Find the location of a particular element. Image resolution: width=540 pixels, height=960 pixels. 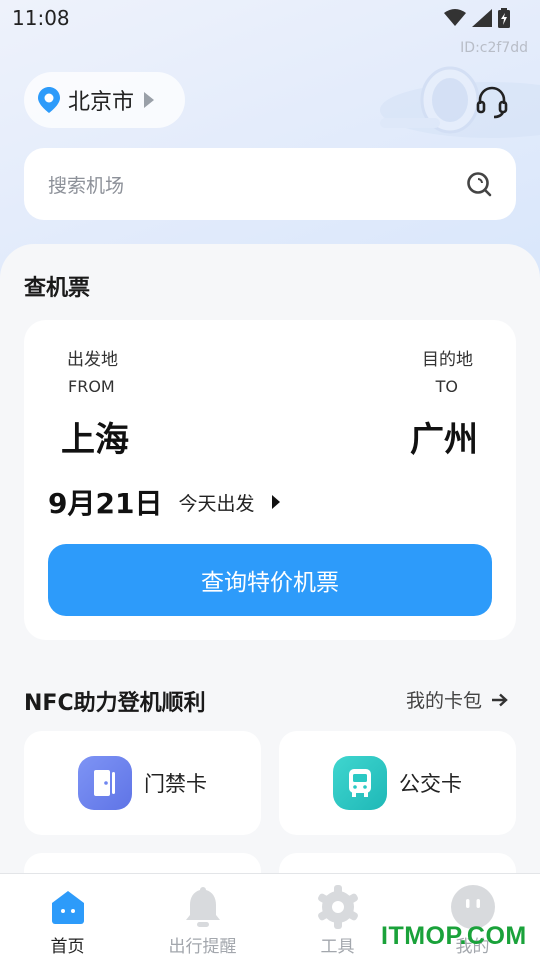

chevron-right-icon is located at coordinates (149, 100).